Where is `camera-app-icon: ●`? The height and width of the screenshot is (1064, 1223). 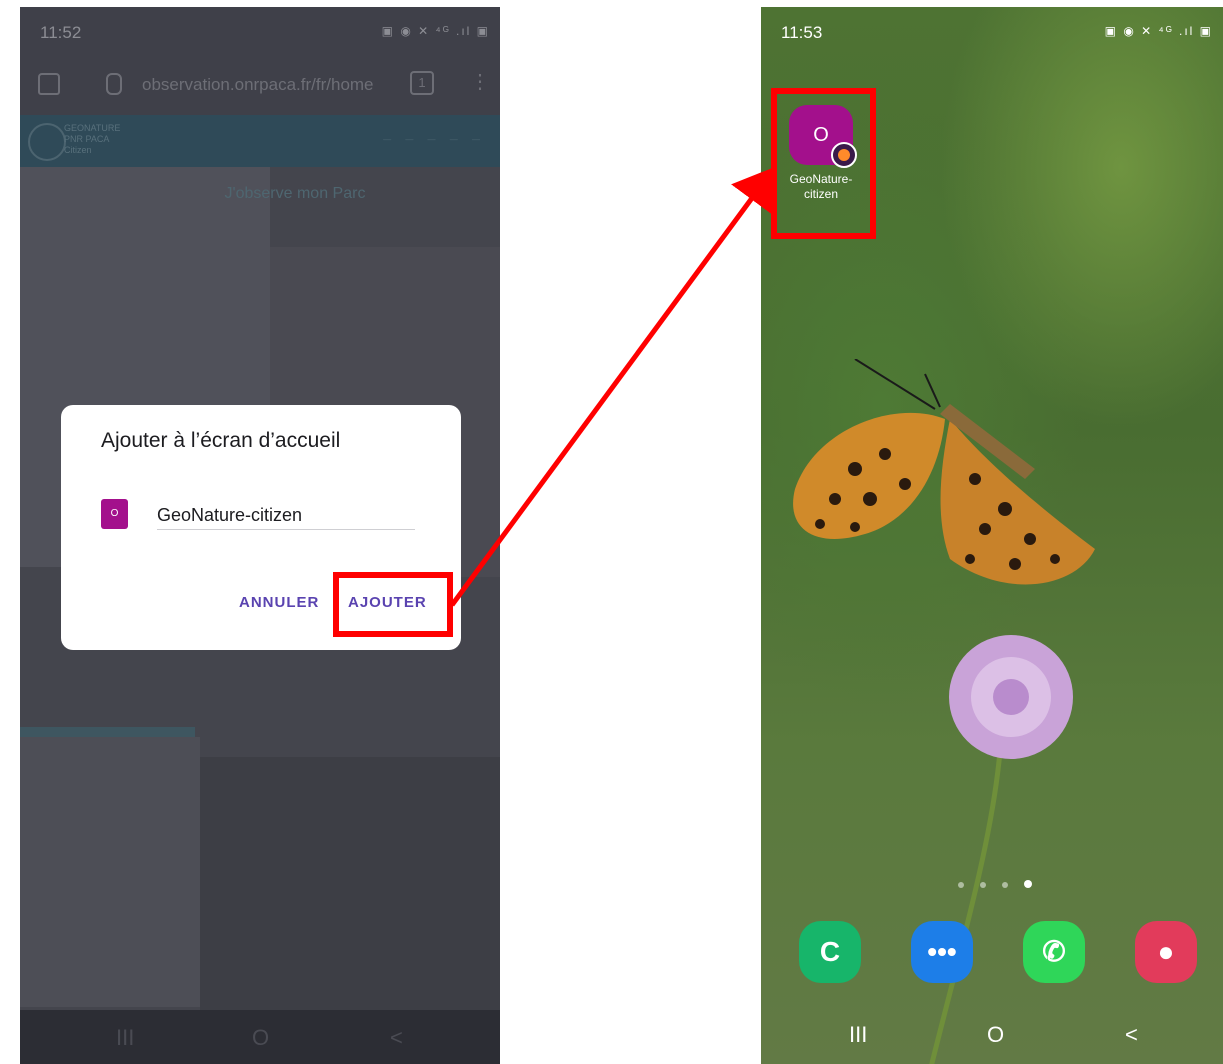
camera-app-icon: ● is located at coordinates (1166, 952).